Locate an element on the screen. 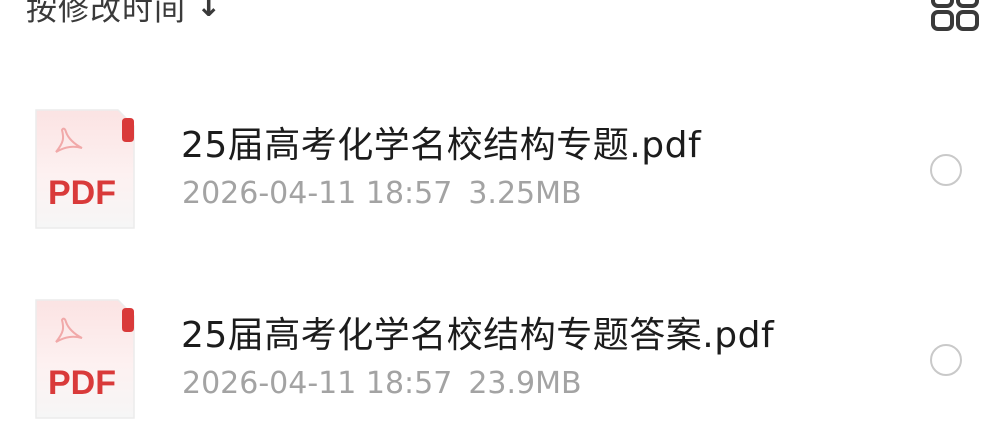 The width and height of the screenshot is (996, 425). sort-selector: 按修改时间 ↓ is located at coordinates (124, 15).